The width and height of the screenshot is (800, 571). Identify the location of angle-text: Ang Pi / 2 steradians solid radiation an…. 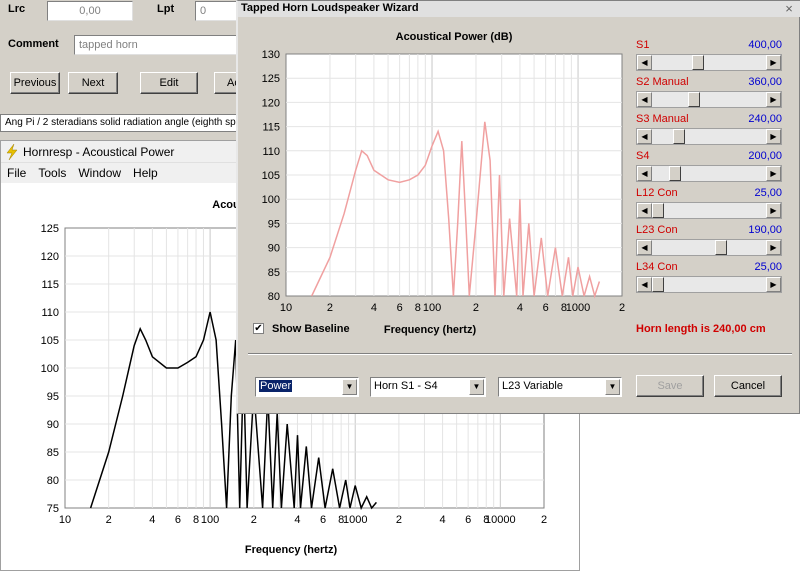
(120, 123).